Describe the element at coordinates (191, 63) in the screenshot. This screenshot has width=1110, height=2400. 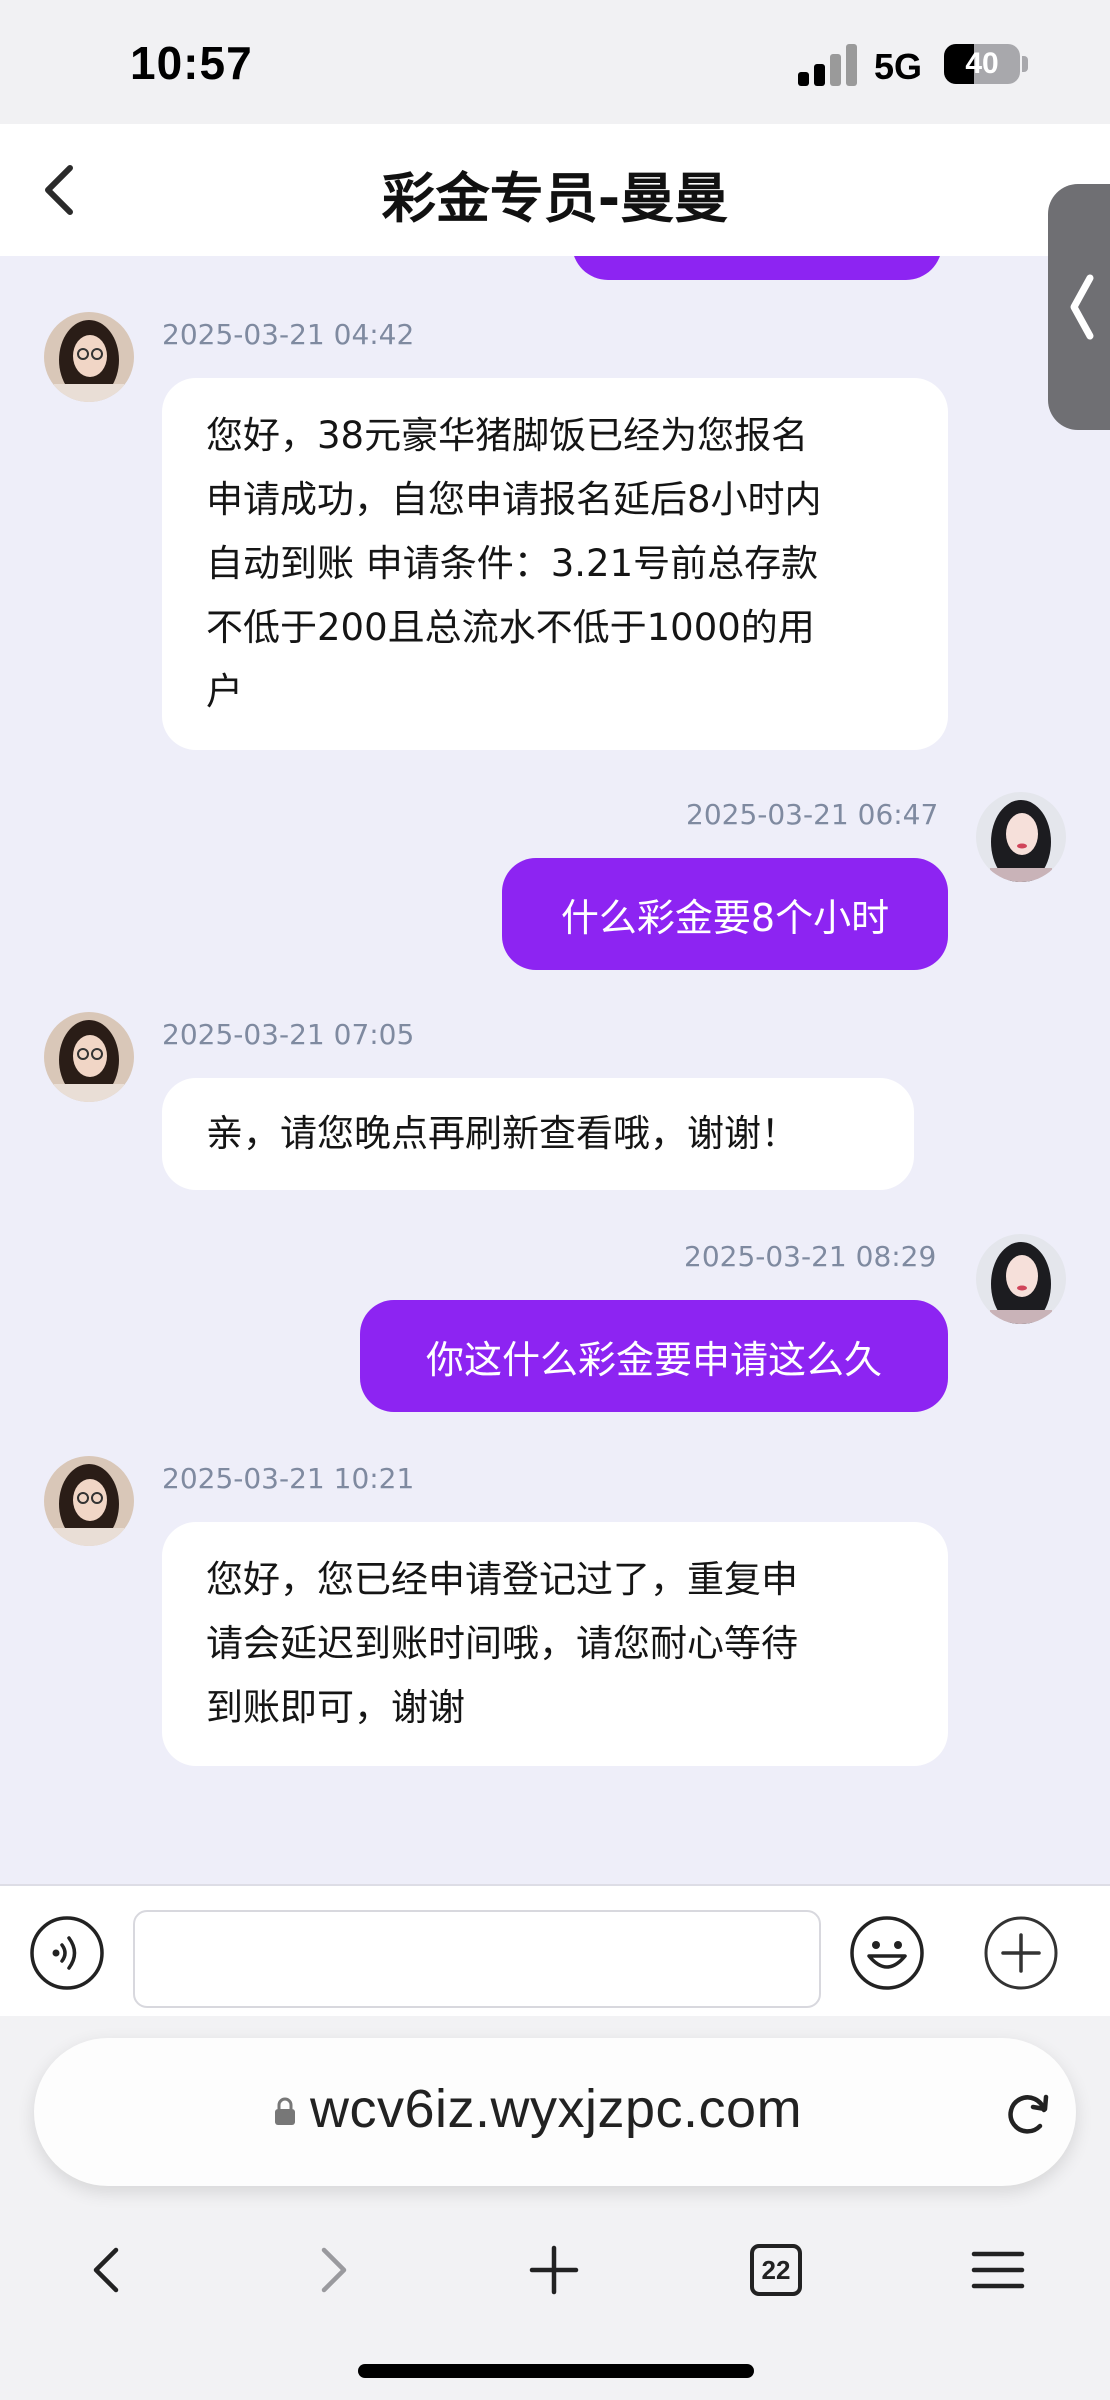
I see `status-time: 10:57` at that location.